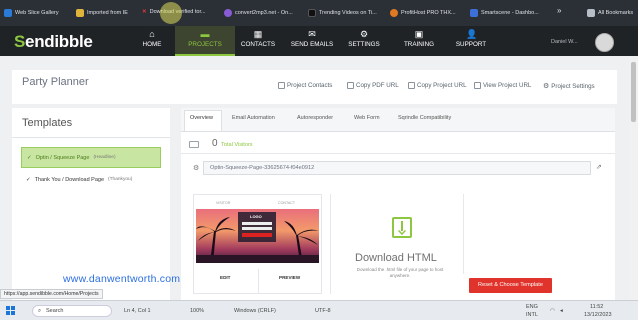 This screenshot has width=638, height=320. Describe the element at coordinates (8, 13) in the screenshot. I see `bookmark-icon` at that location.